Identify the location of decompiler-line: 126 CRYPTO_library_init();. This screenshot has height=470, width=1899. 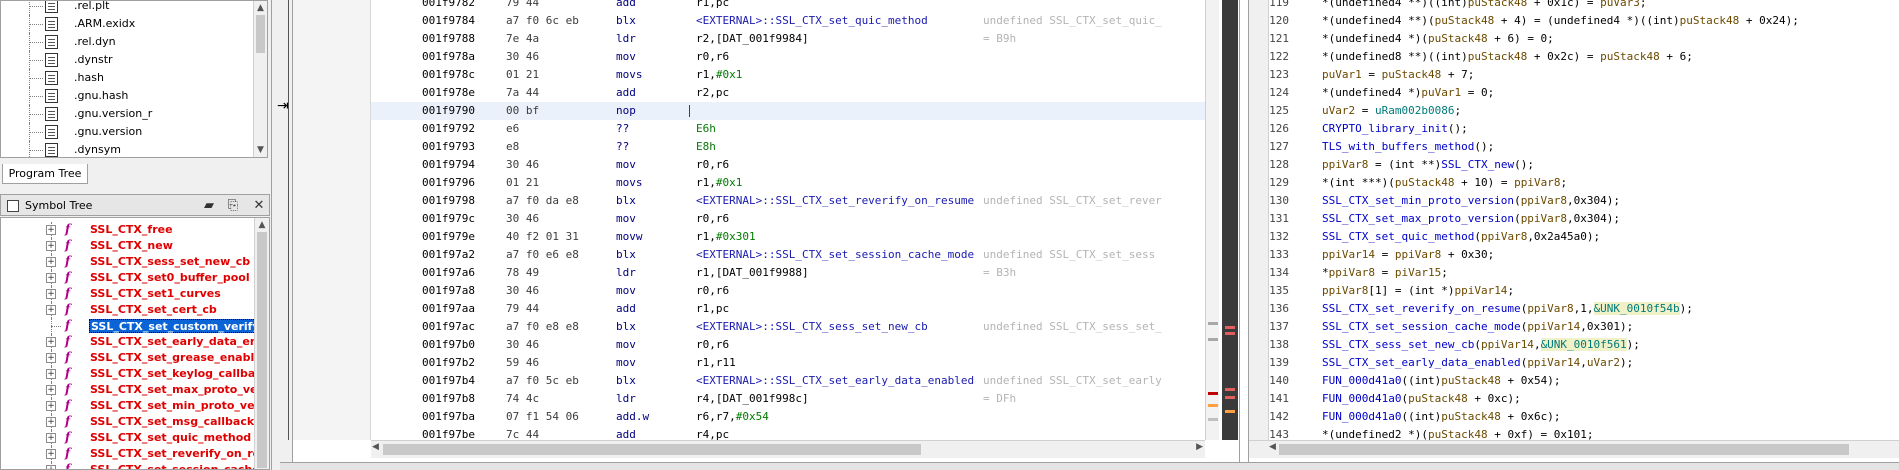
(1574, 129).